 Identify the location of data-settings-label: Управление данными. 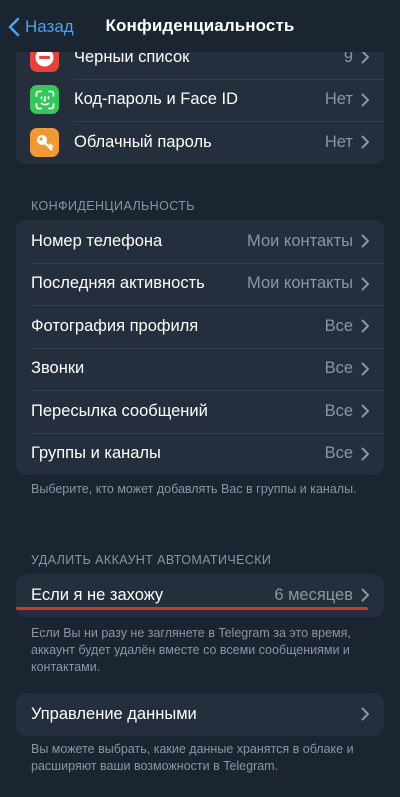
(114, 713).